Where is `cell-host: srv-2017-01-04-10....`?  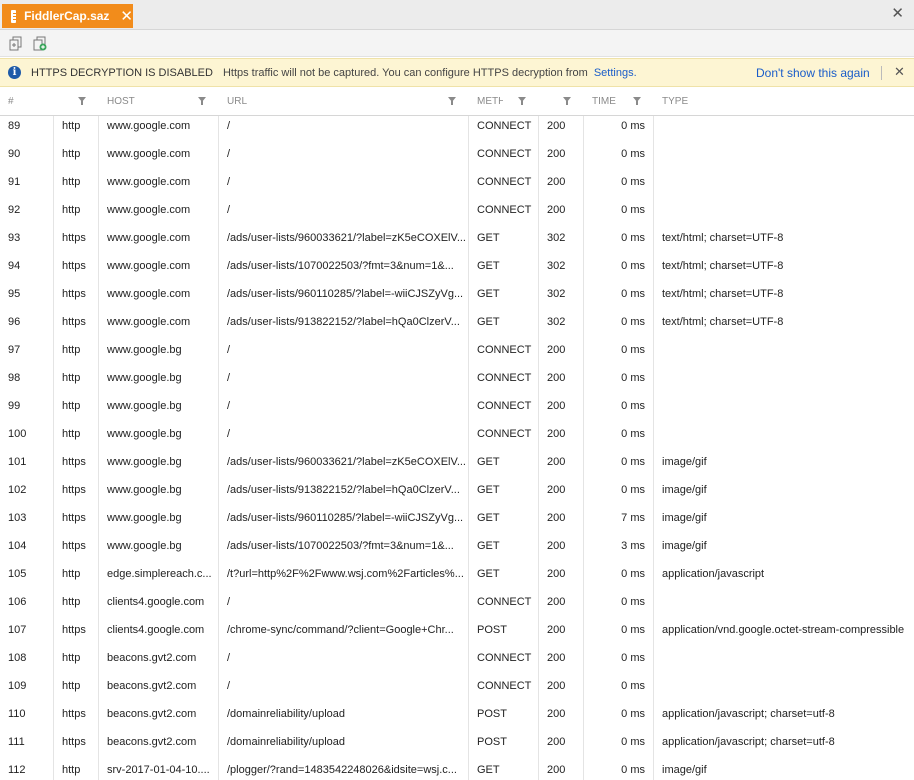 cell-host: srv-2017-01-04-10.... is located at coordinates (158, 770).